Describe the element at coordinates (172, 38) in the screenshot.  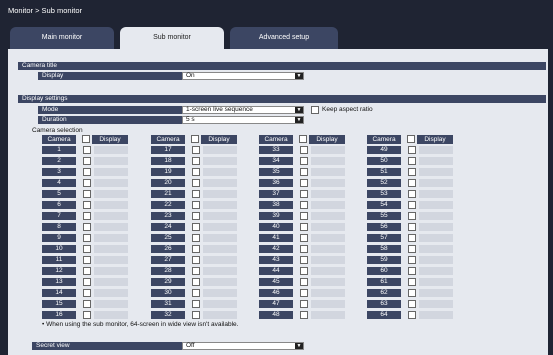
I see `tab-sub-monitor: Sub monitor` at that location.